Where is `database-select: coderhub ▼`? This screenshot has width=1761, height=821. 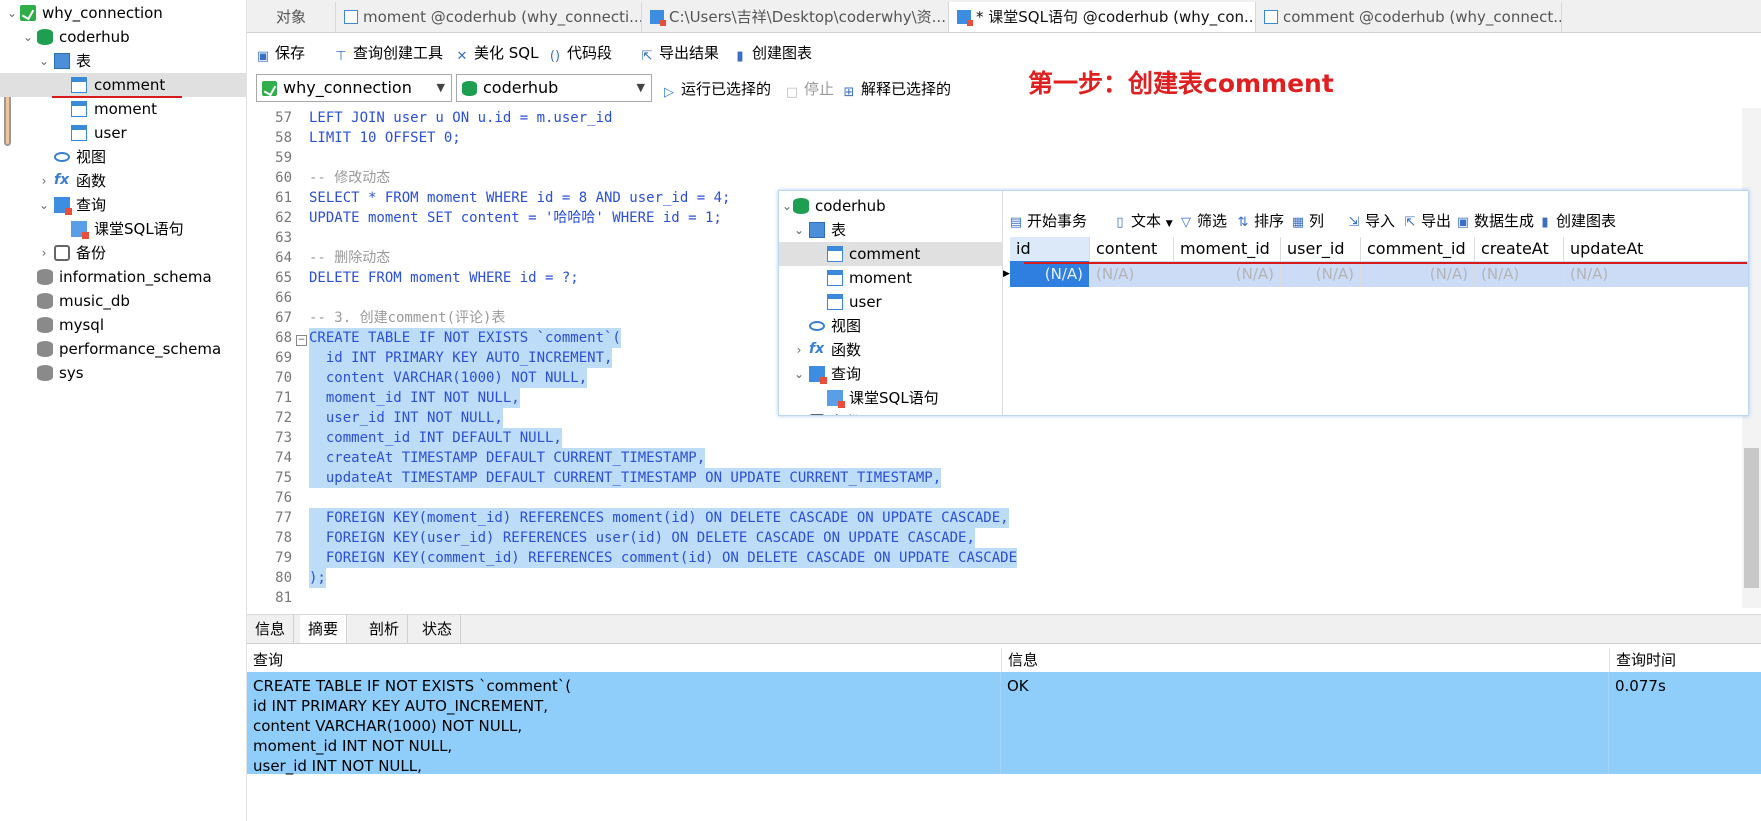 database-select: coderhub ▼ is located at coordinates (554, 88).